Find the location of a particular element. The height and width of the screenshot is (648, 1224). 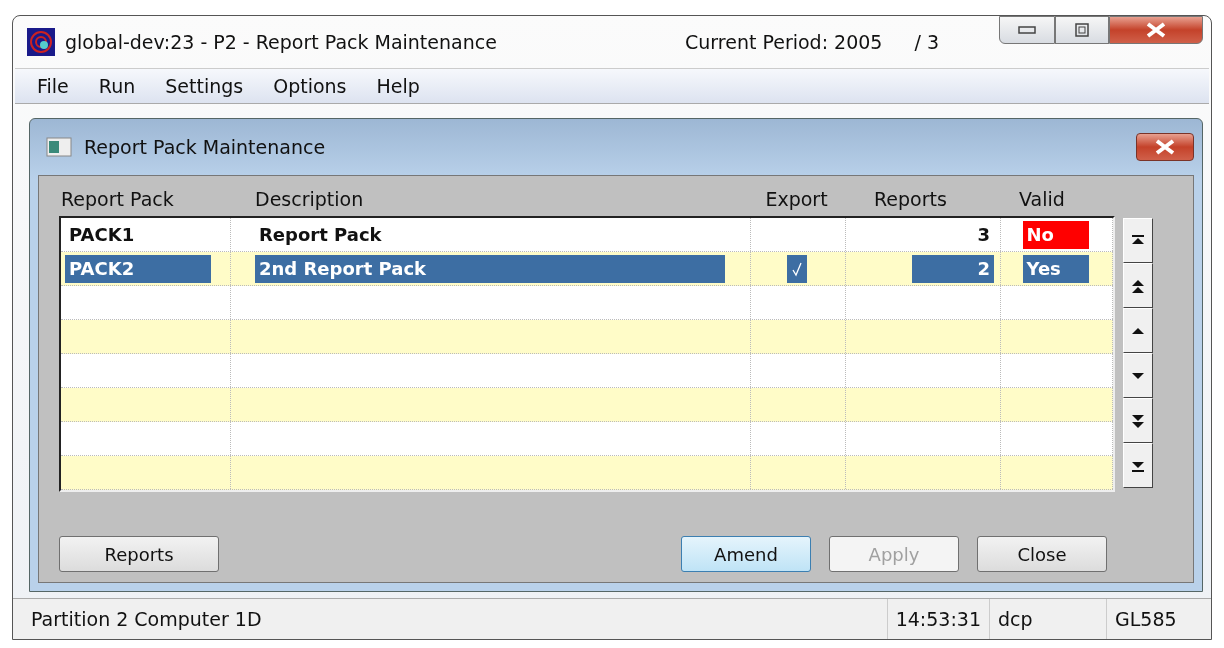

column-header: Export is located at coordinates (796, 199).